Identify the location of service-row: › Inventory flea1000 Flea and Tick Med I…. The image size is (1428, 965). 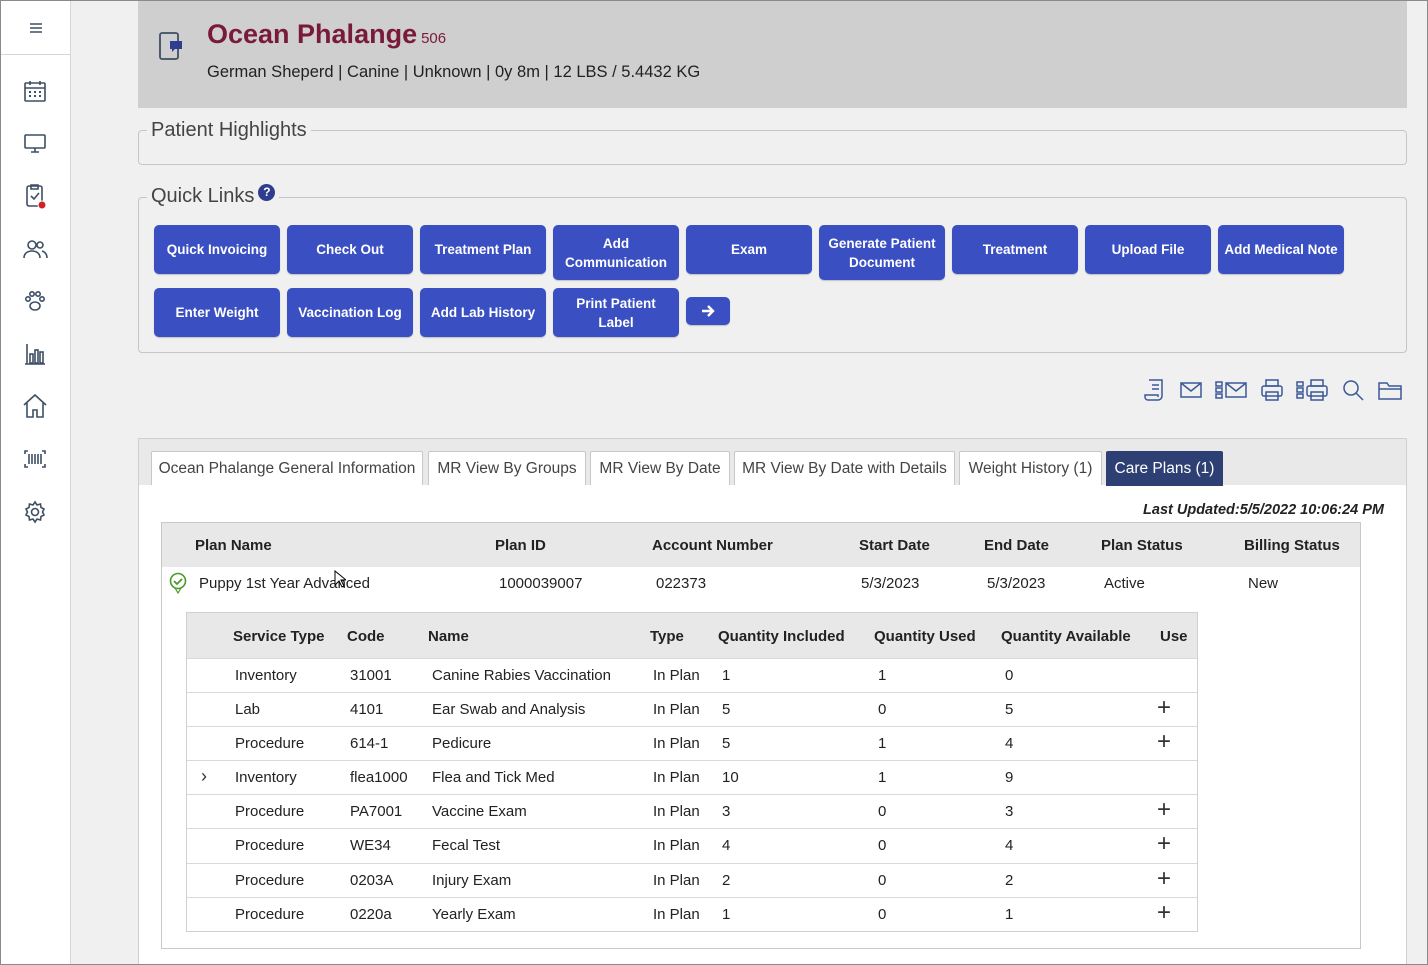
(692, 777).